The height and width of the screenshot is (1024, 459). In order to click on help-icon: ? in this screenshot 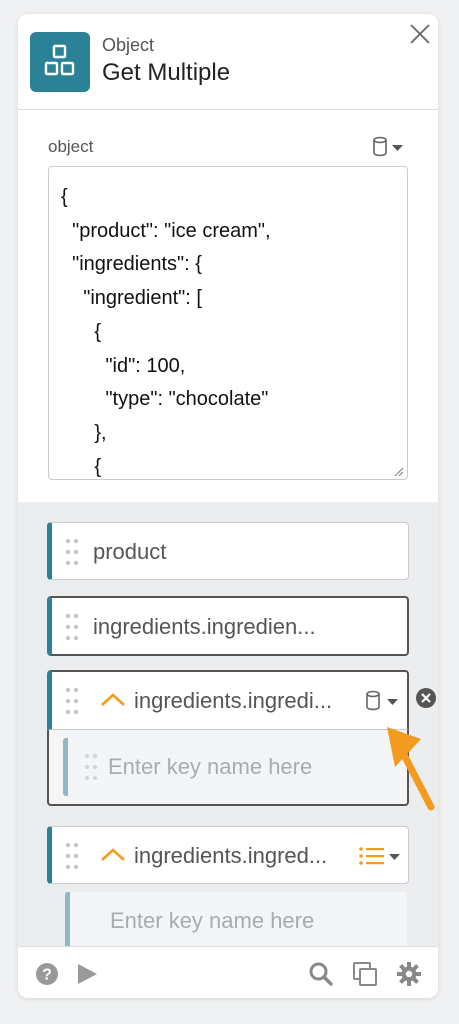, I will do `click(47, 974)`.